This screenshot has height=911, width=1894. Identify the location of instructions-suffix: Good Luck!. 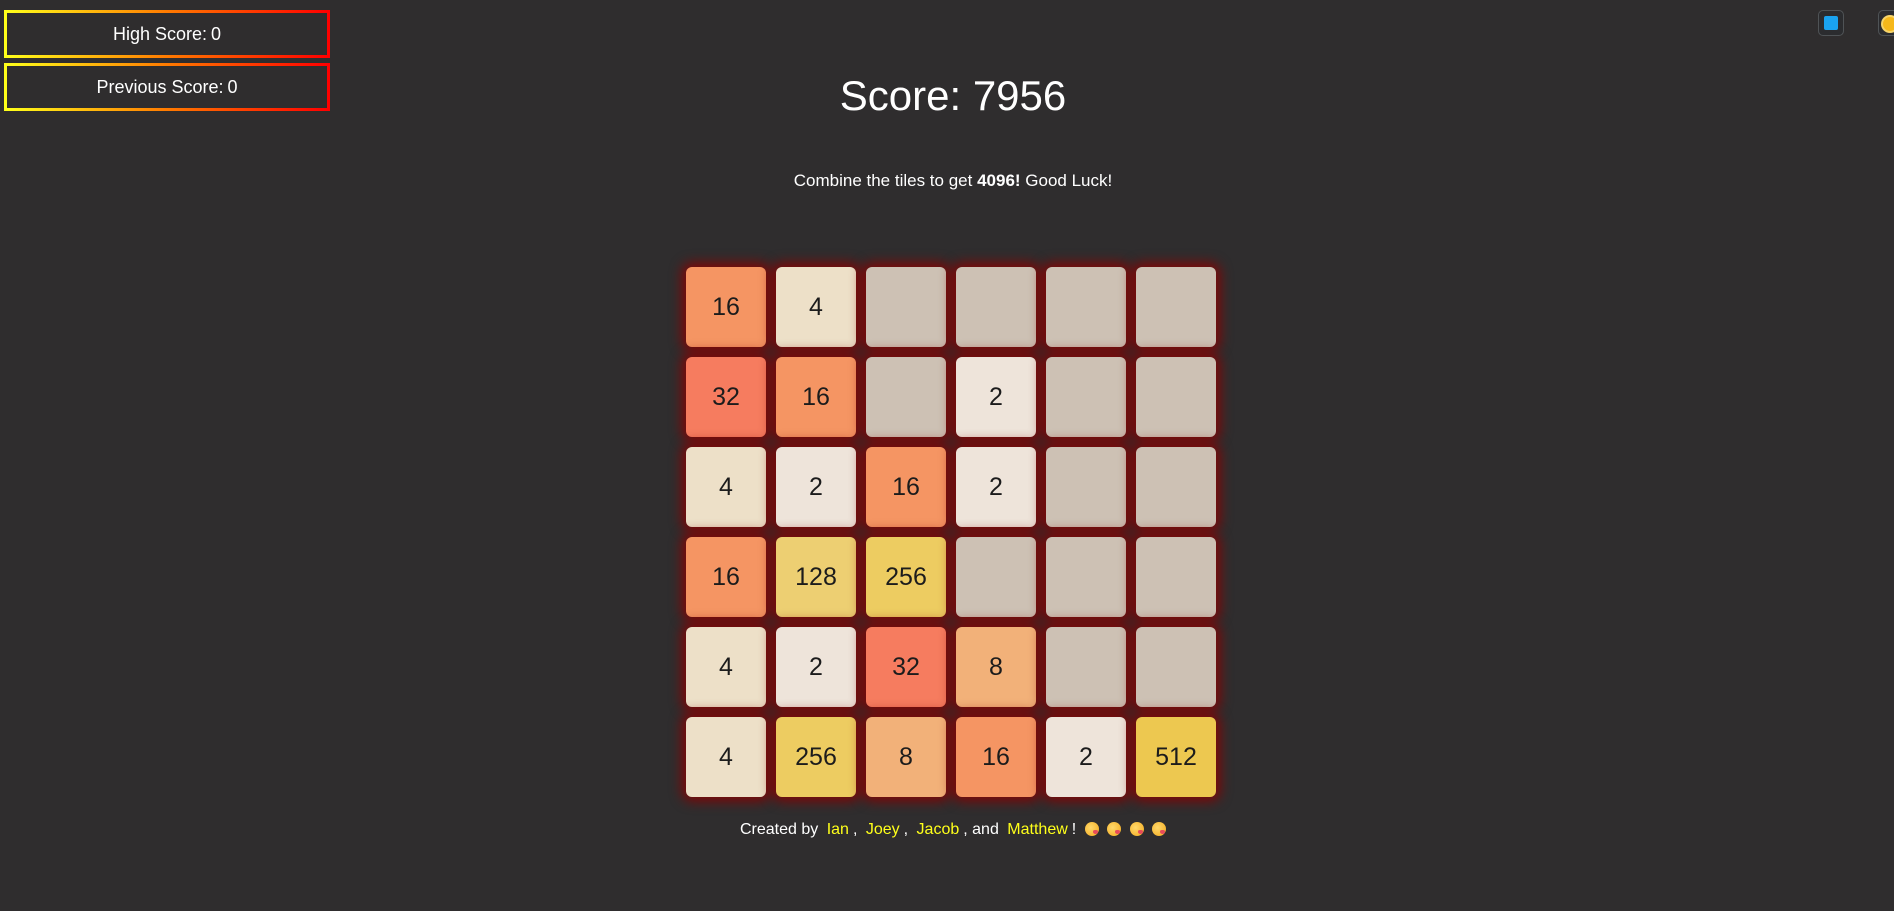
(1069, 180).